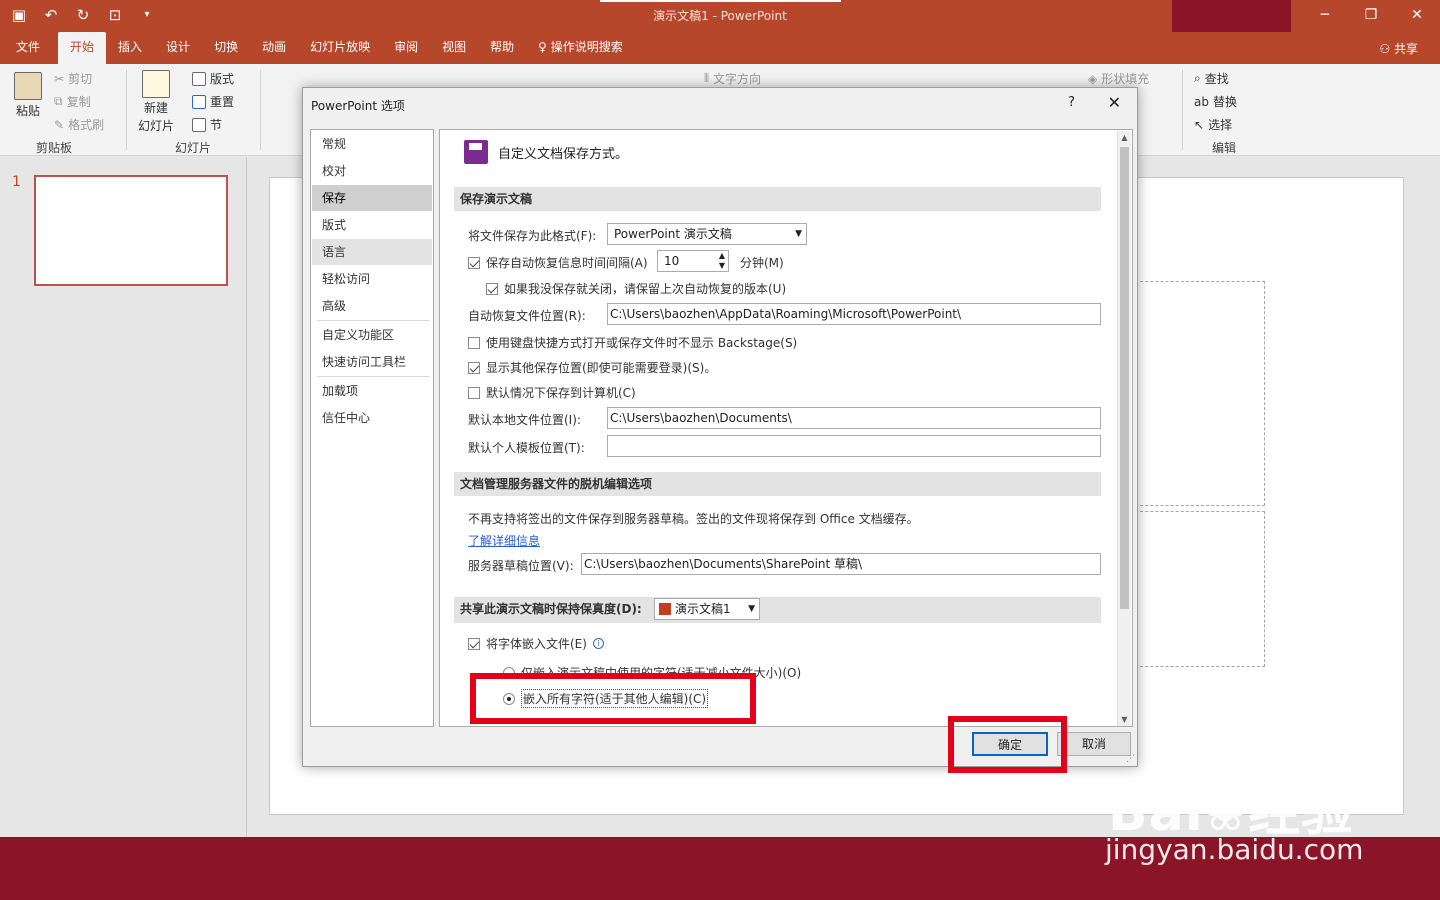 The image size is (1440, 900). What do you see at coordinates (524, 420) in the screenshot?
I see `local-location-label: 默认本地文件位置(I):` at bounding box center [524, 420].